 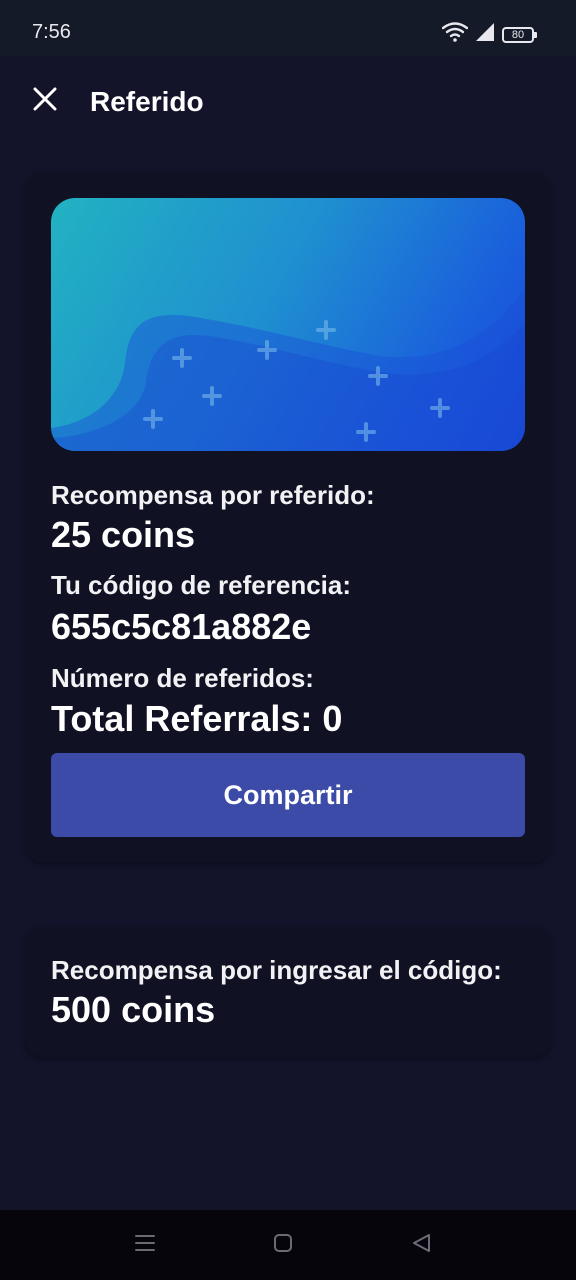 What do you see at coordinates (197, 718) in the screenshot?
I see `referral-count-value: Total Referrals: 0` at bounding box center [197, 718].